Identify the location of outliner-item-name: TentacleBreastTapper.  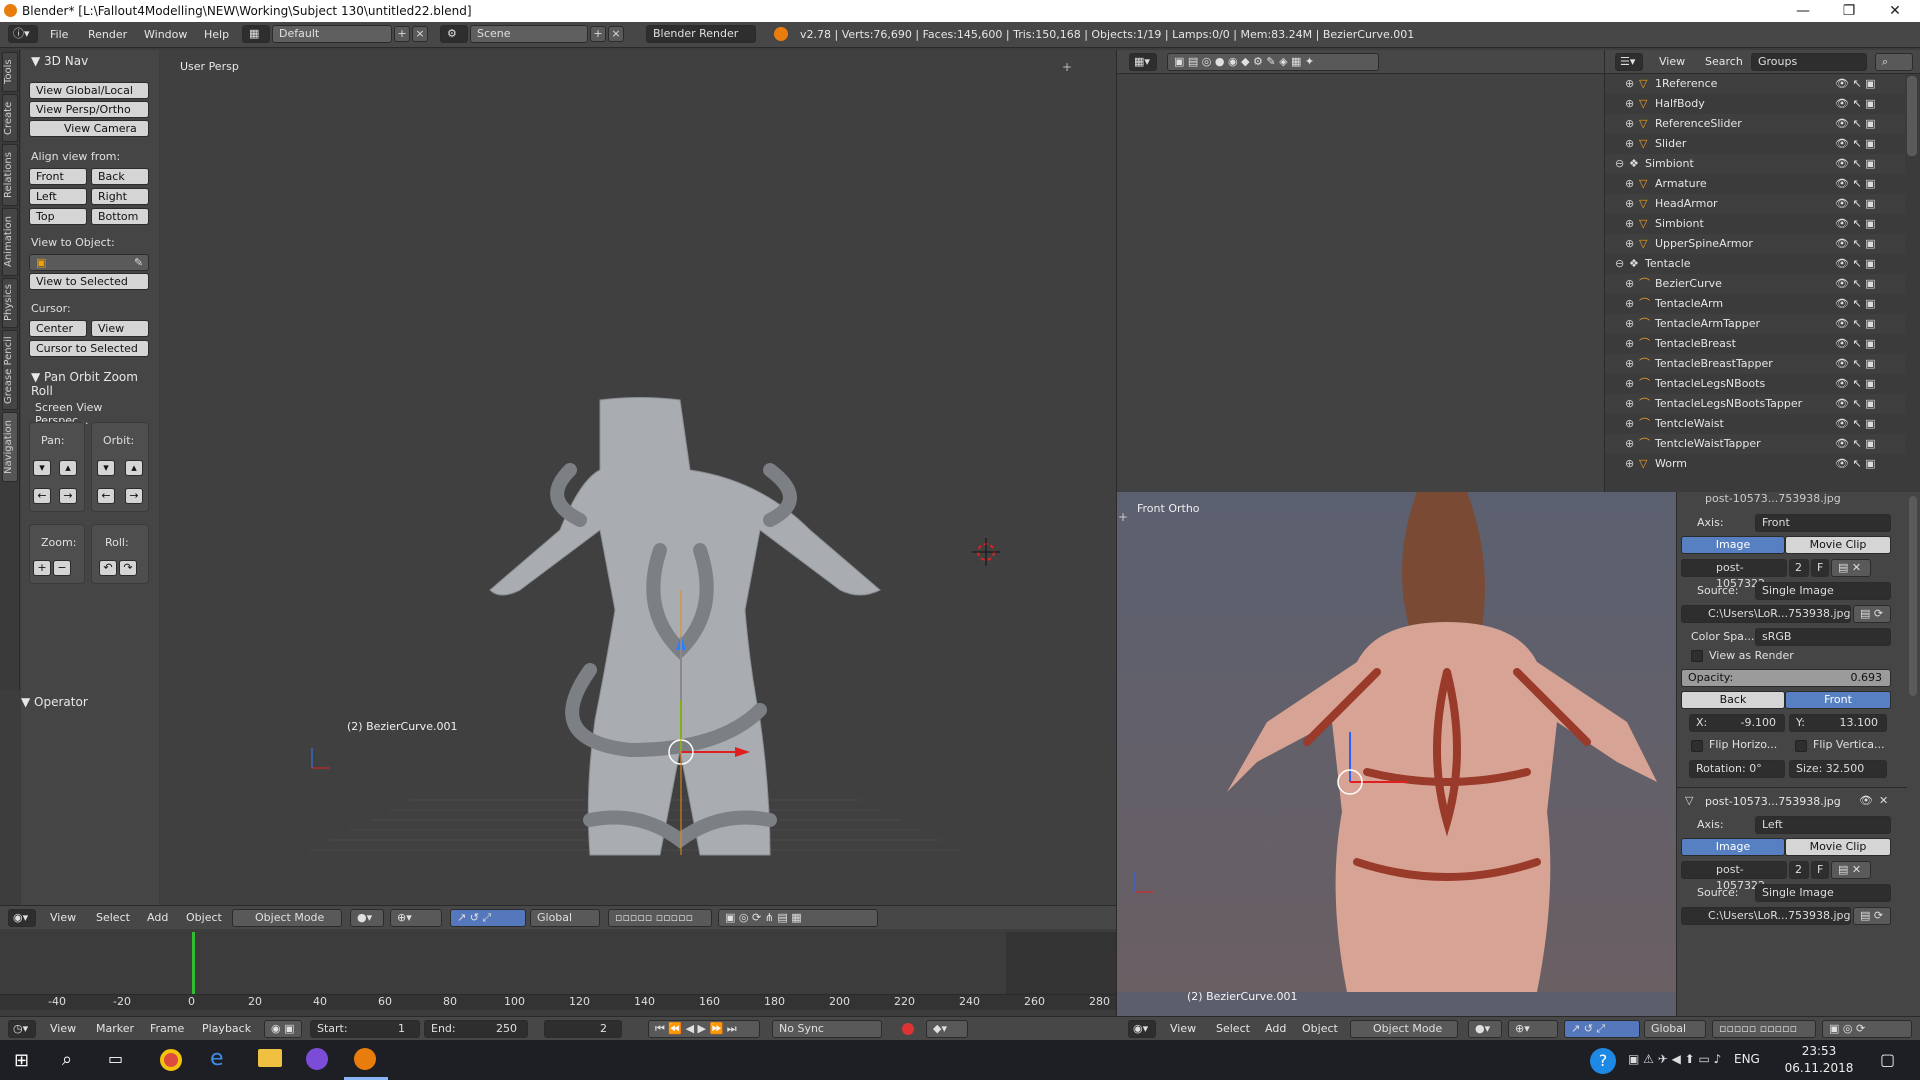
(1714, 364).